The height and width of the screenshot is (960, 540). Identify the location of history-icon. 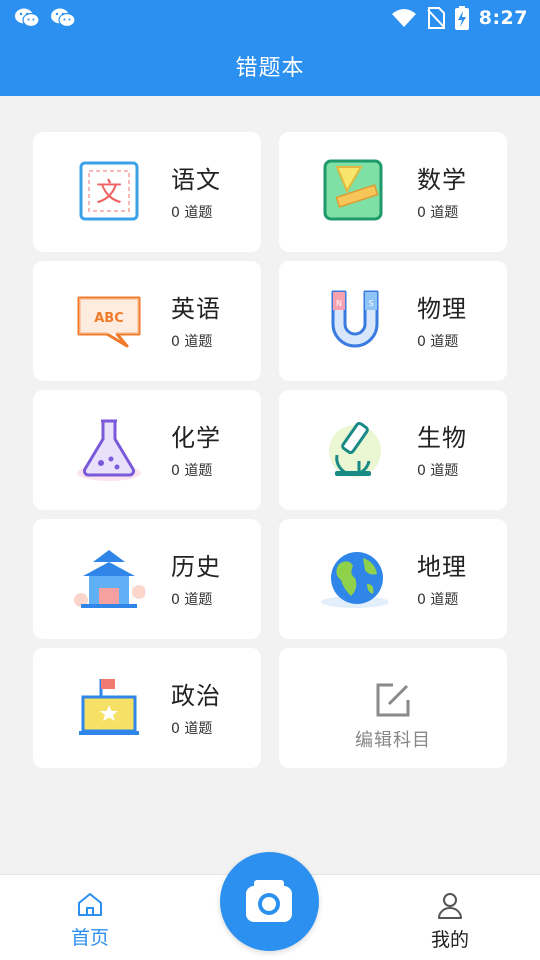
(109, 579).